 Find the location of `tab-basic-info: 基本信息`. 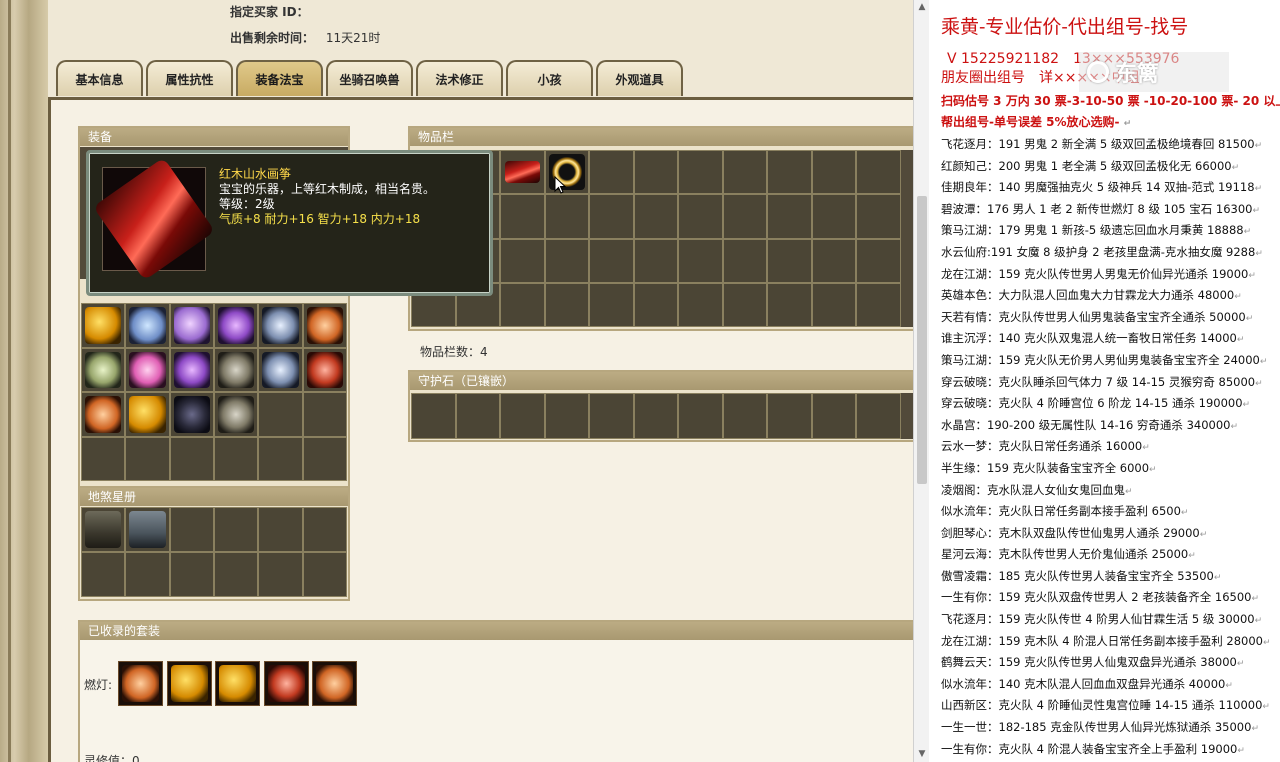

tab-basic-info: 基本信息 is located at coordinates (99, 78).